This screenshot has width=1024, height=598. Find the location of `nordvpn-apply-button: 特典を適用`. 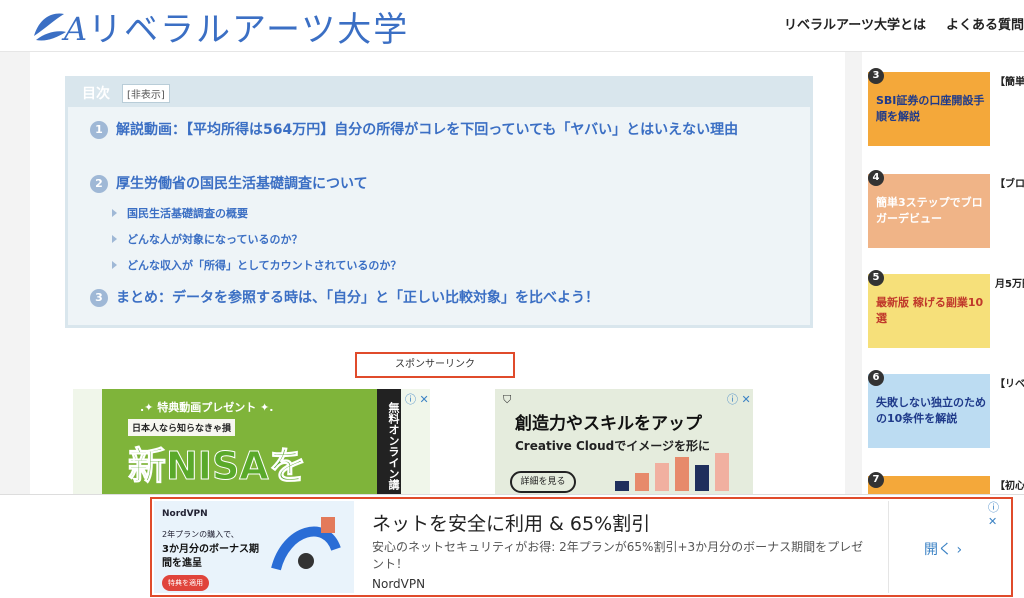

nordvpn-apply-button: 特典を適用 is located at coordinates (185, 583).